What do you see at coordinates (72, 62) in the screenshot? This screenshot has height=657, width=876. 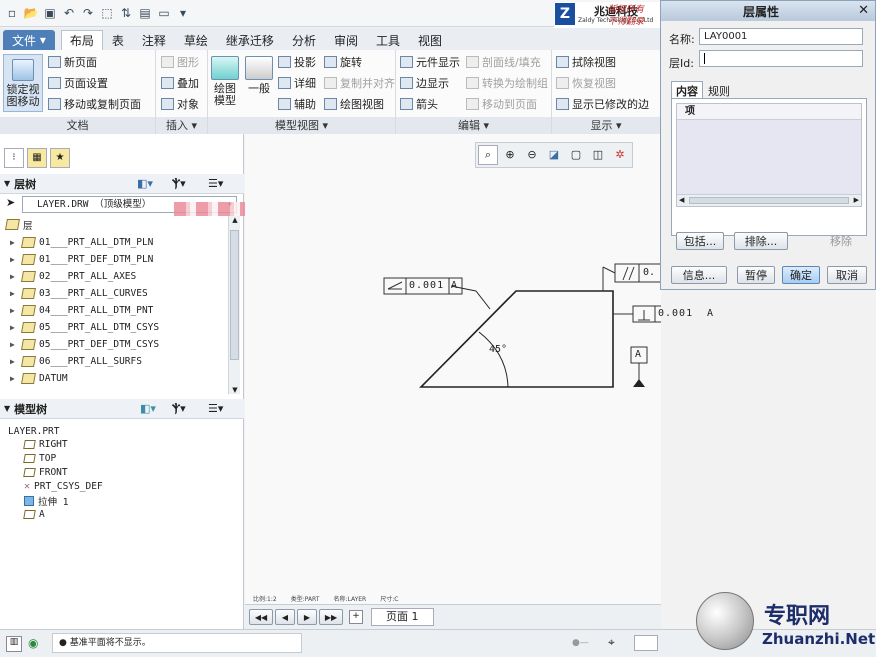 I see `new-page-button: 新页面` at bounding box center [72, 62].